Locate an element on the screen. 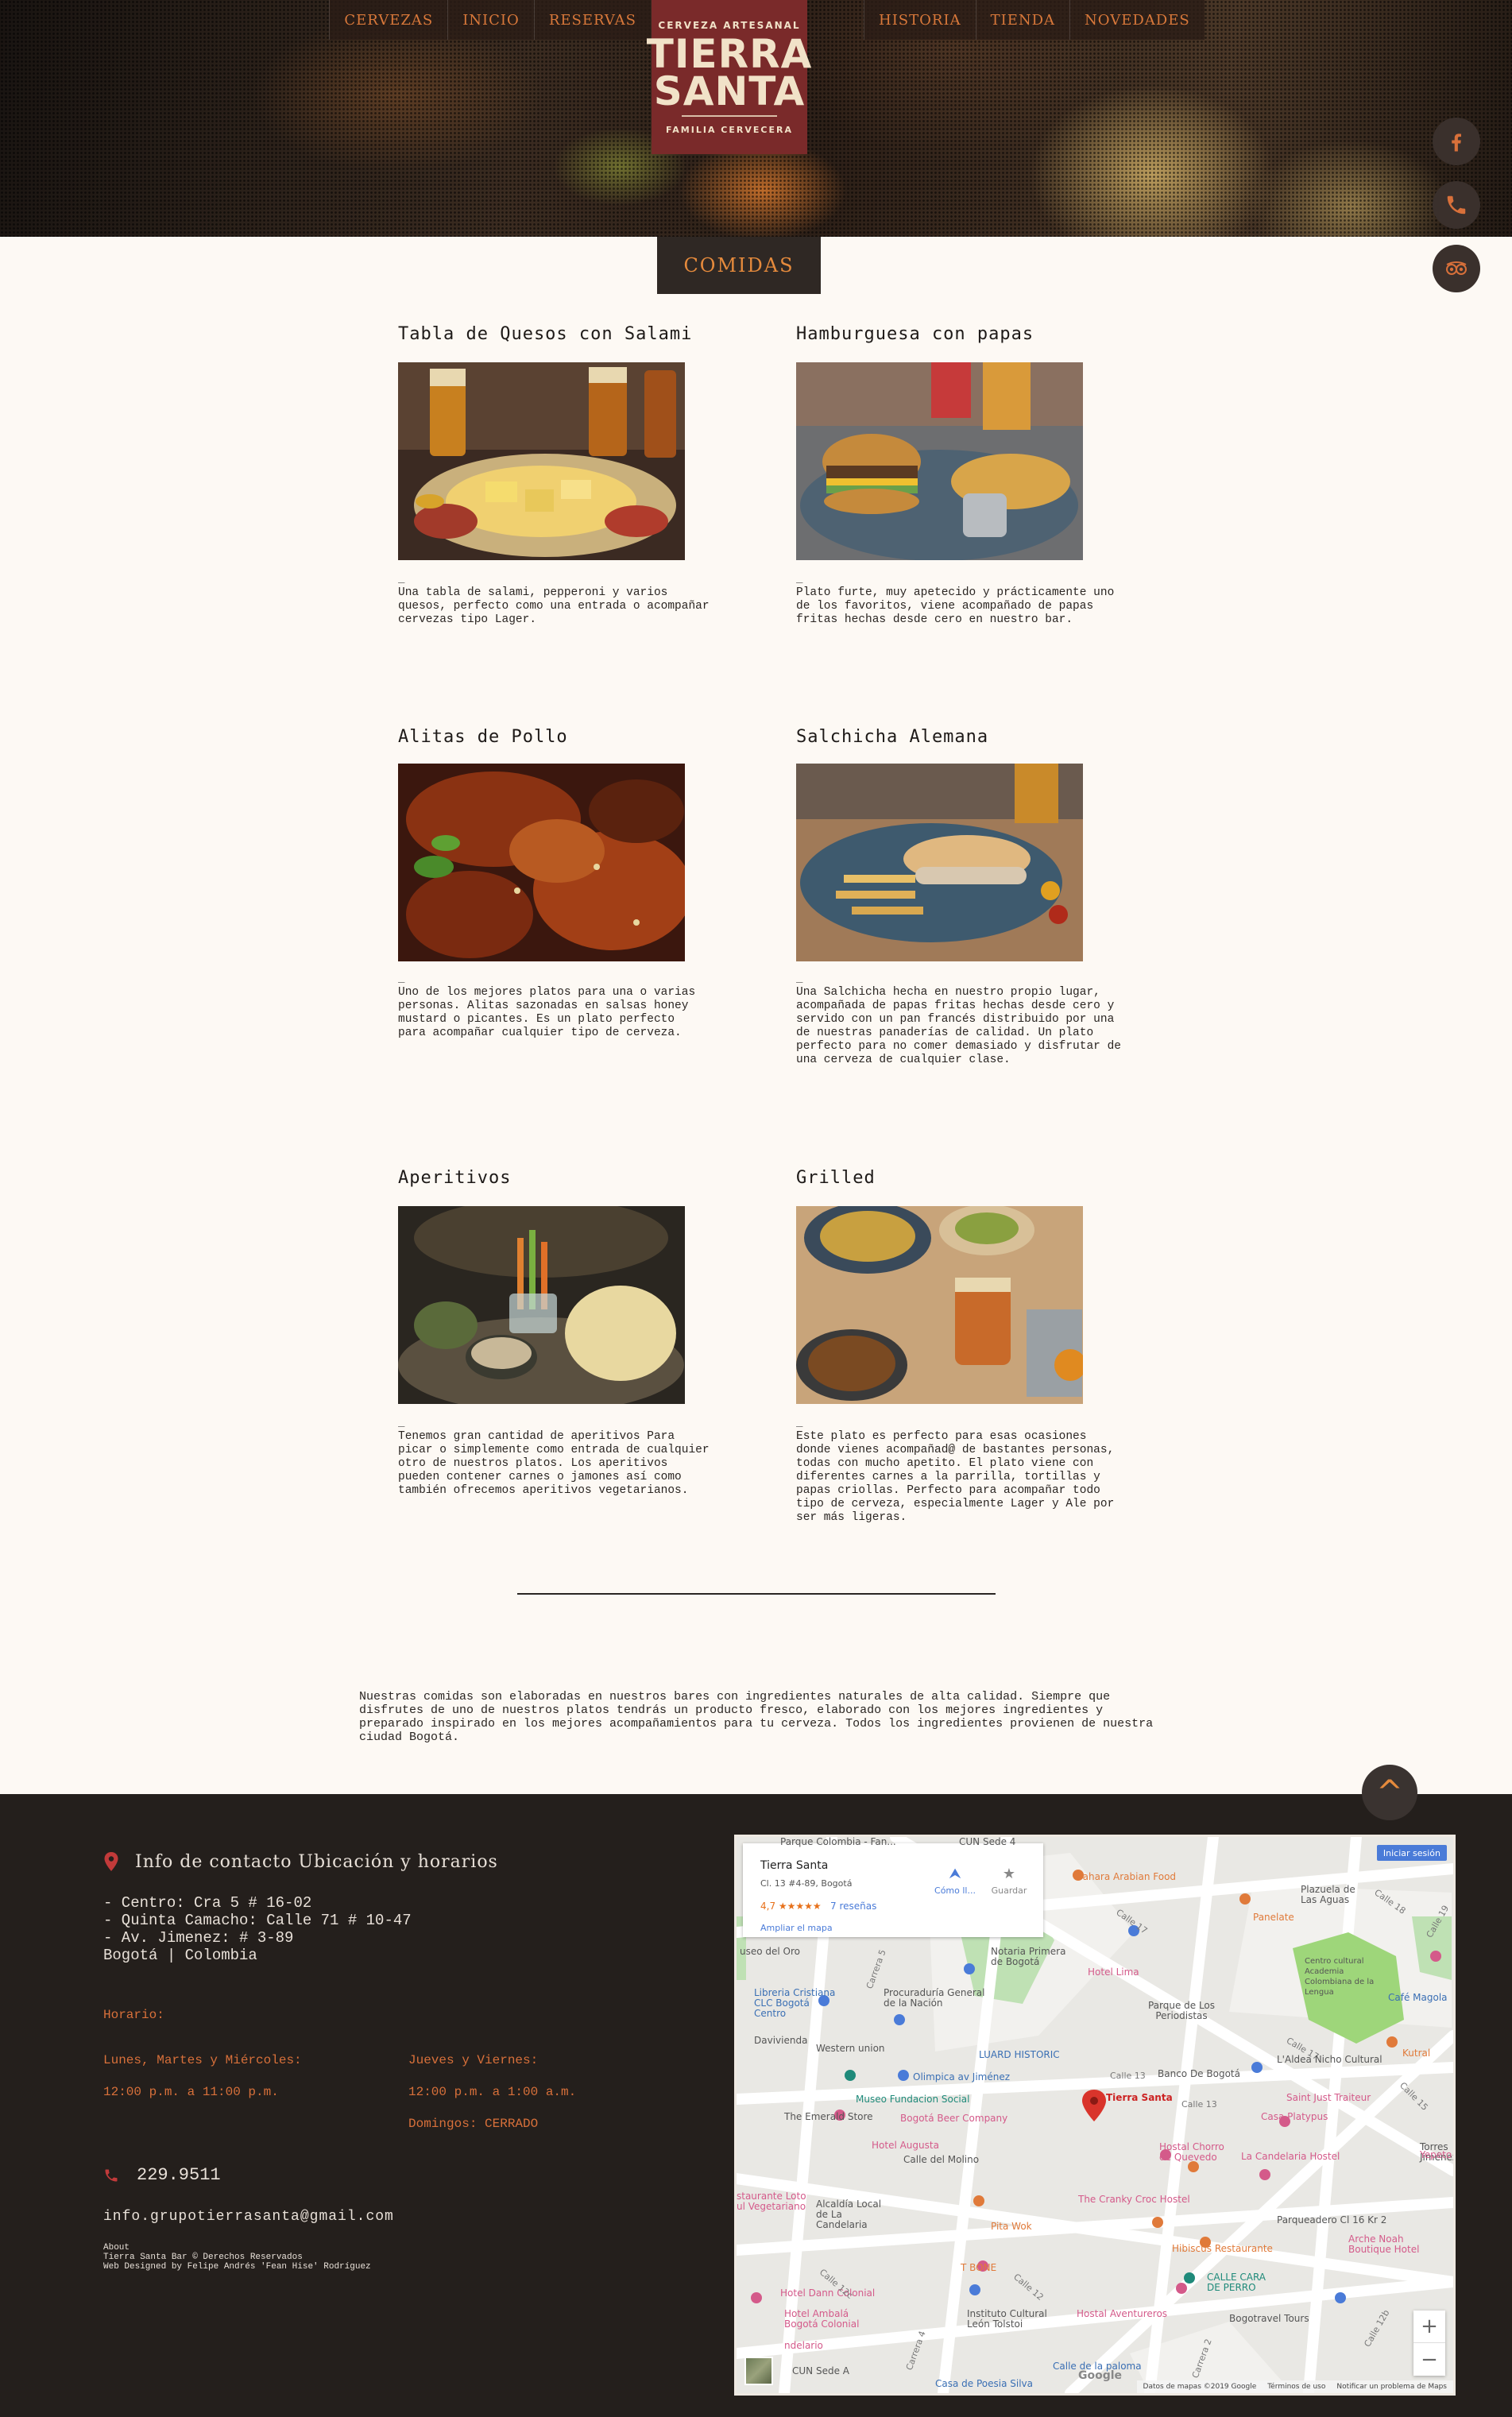 This screenshot has width=1512, height=2417. map-label: LUARD HISTORIC is located at coordinates (1019, 2054).